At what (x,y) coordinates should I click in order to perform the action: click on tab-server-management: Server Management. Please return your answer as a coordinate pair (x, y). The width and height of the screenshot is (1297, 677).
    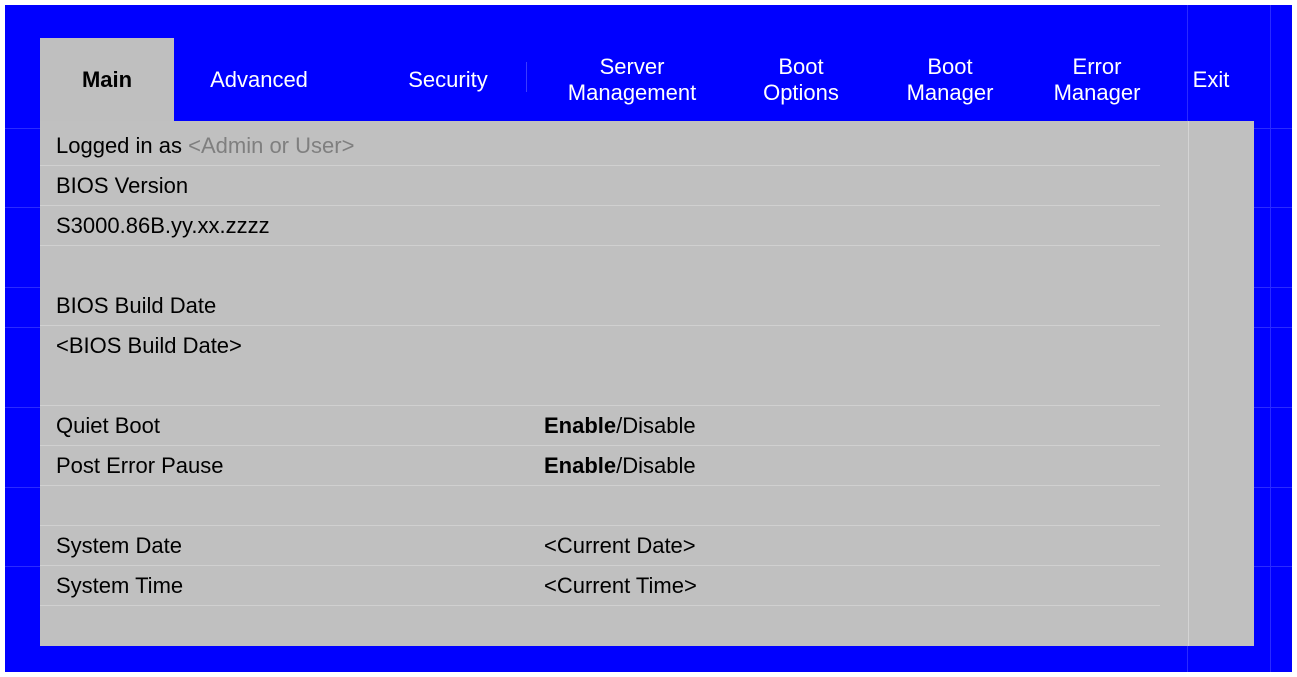
    Looking at the image, I should click on (632, 79).